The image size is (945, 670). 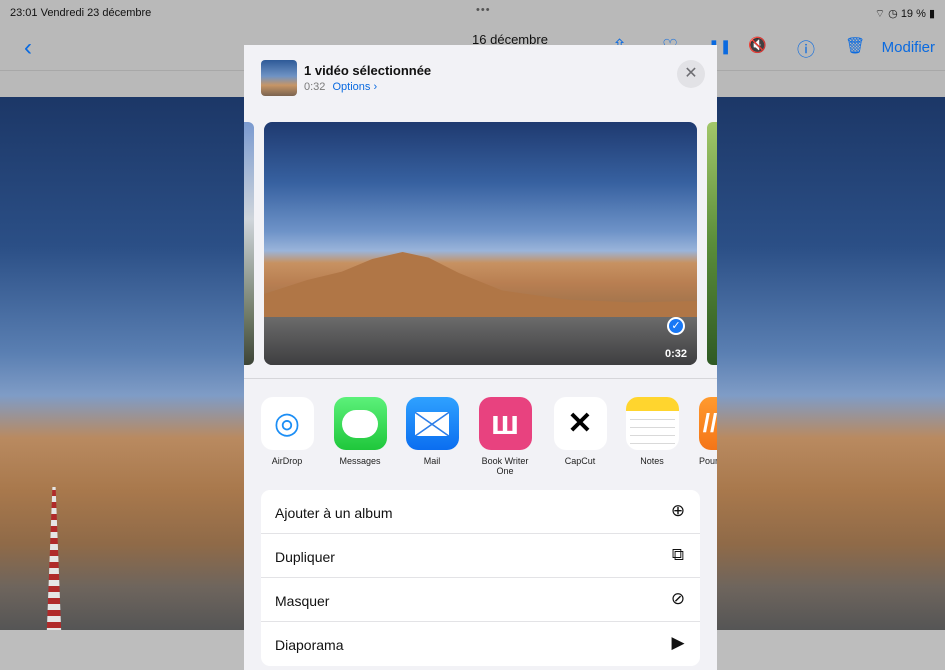 I want to click on duplicate-icon: ⧉, so click(x=678, y=554).